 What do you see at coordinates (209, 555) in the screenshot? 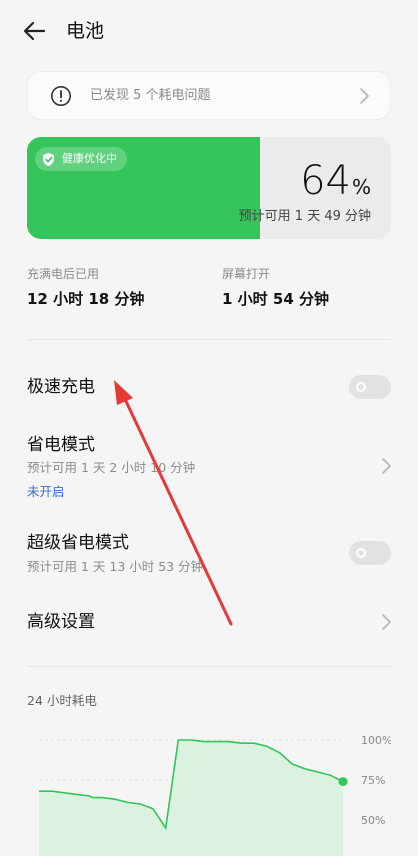
I see `super-power-saving-row: 超级省电模式 预计可用 1 天 13 小时 53 分钟` at bounding box center [209, 555].